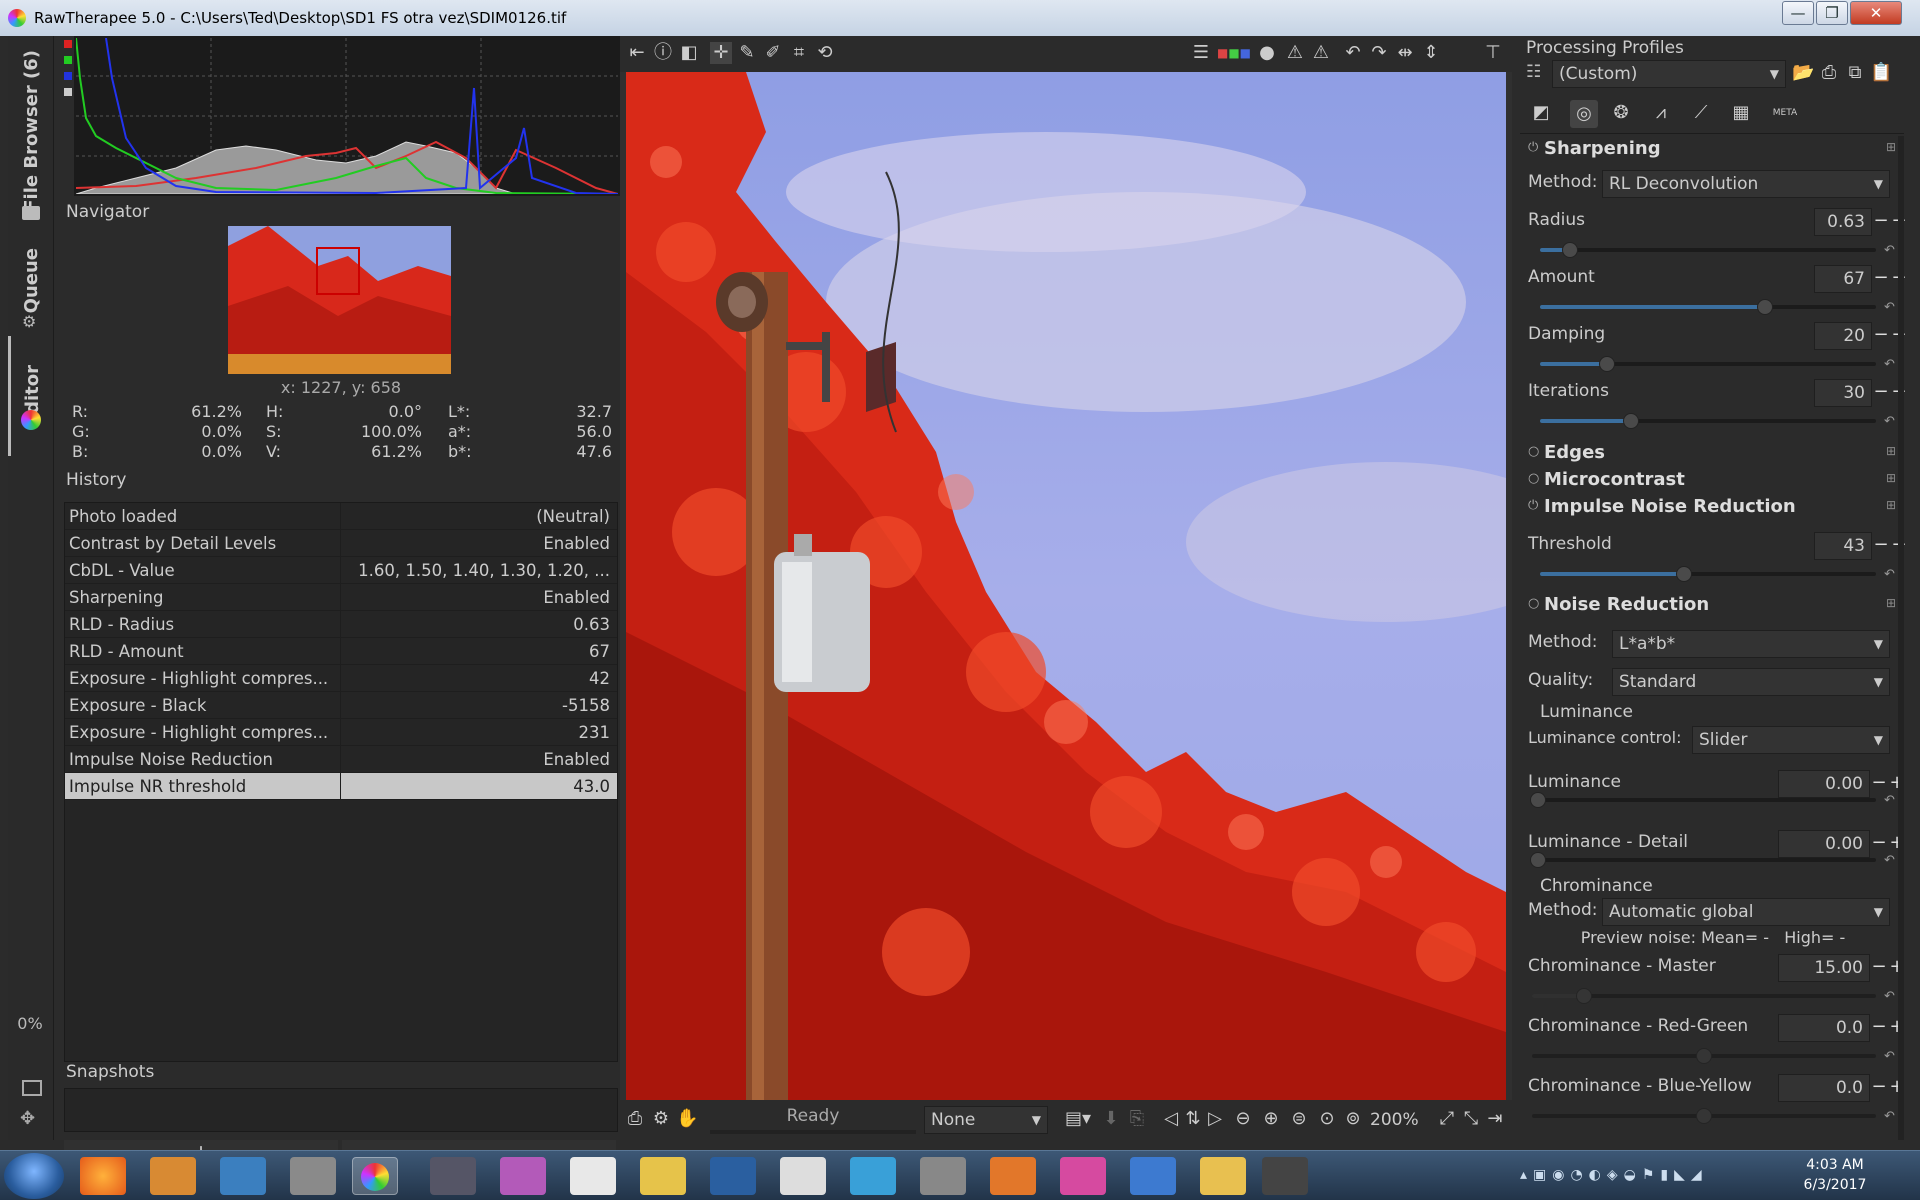 The height and width of the screenshot is (1200, 1920). What do you see at coordinates (1669, 74) in the screenshot?
I see `profile-select: (Custom) ▼` at bounding box center [1669, 74].